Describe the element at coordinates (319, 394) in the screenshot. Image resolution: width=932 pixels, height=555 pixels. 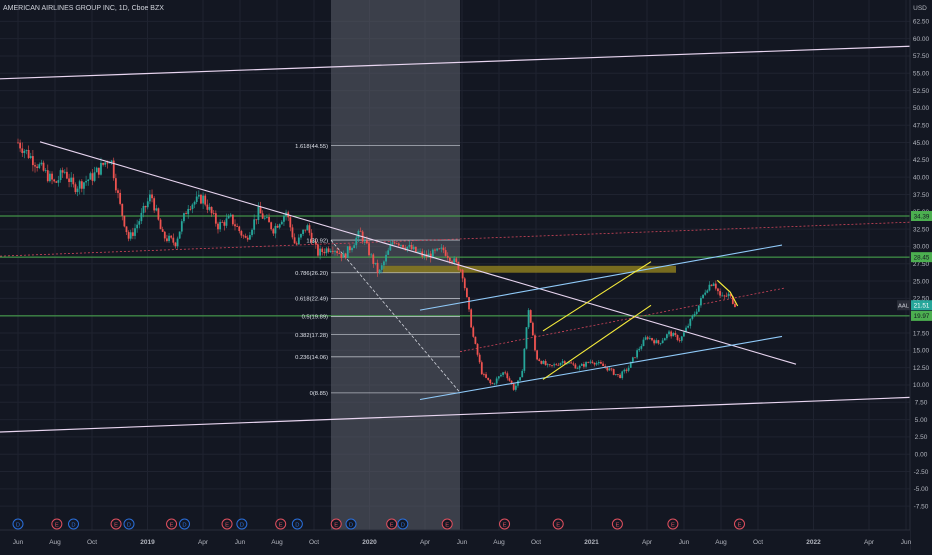
I see `fib-level-label: 0(8.85)` at that location.